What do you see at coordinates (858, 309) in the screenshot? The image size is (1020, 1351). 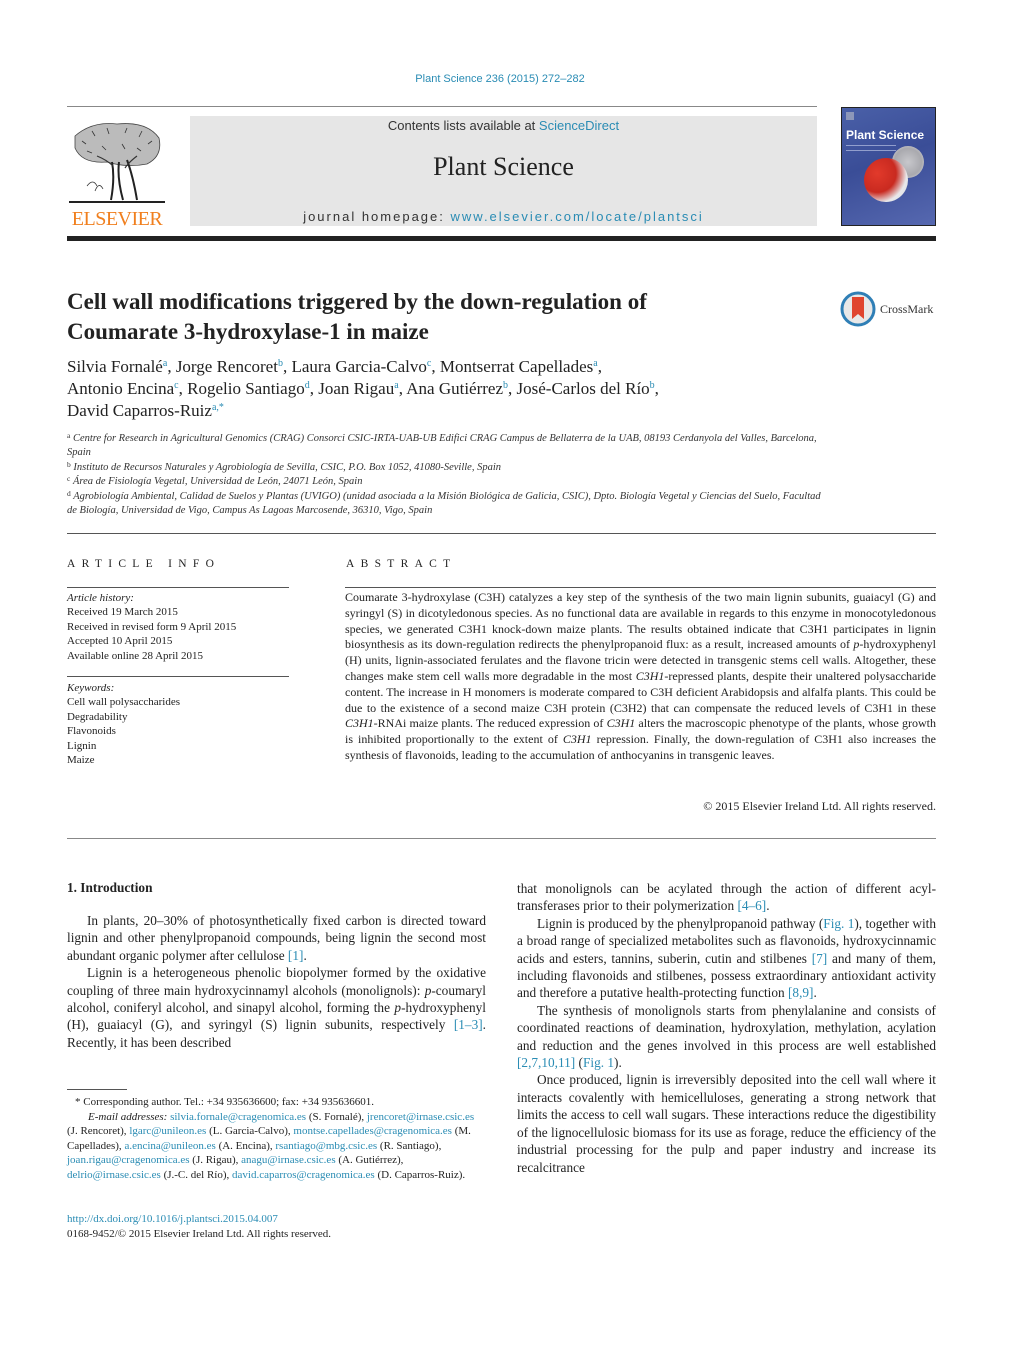 I see `crossmark-icon` at bounding box center [858, 309].